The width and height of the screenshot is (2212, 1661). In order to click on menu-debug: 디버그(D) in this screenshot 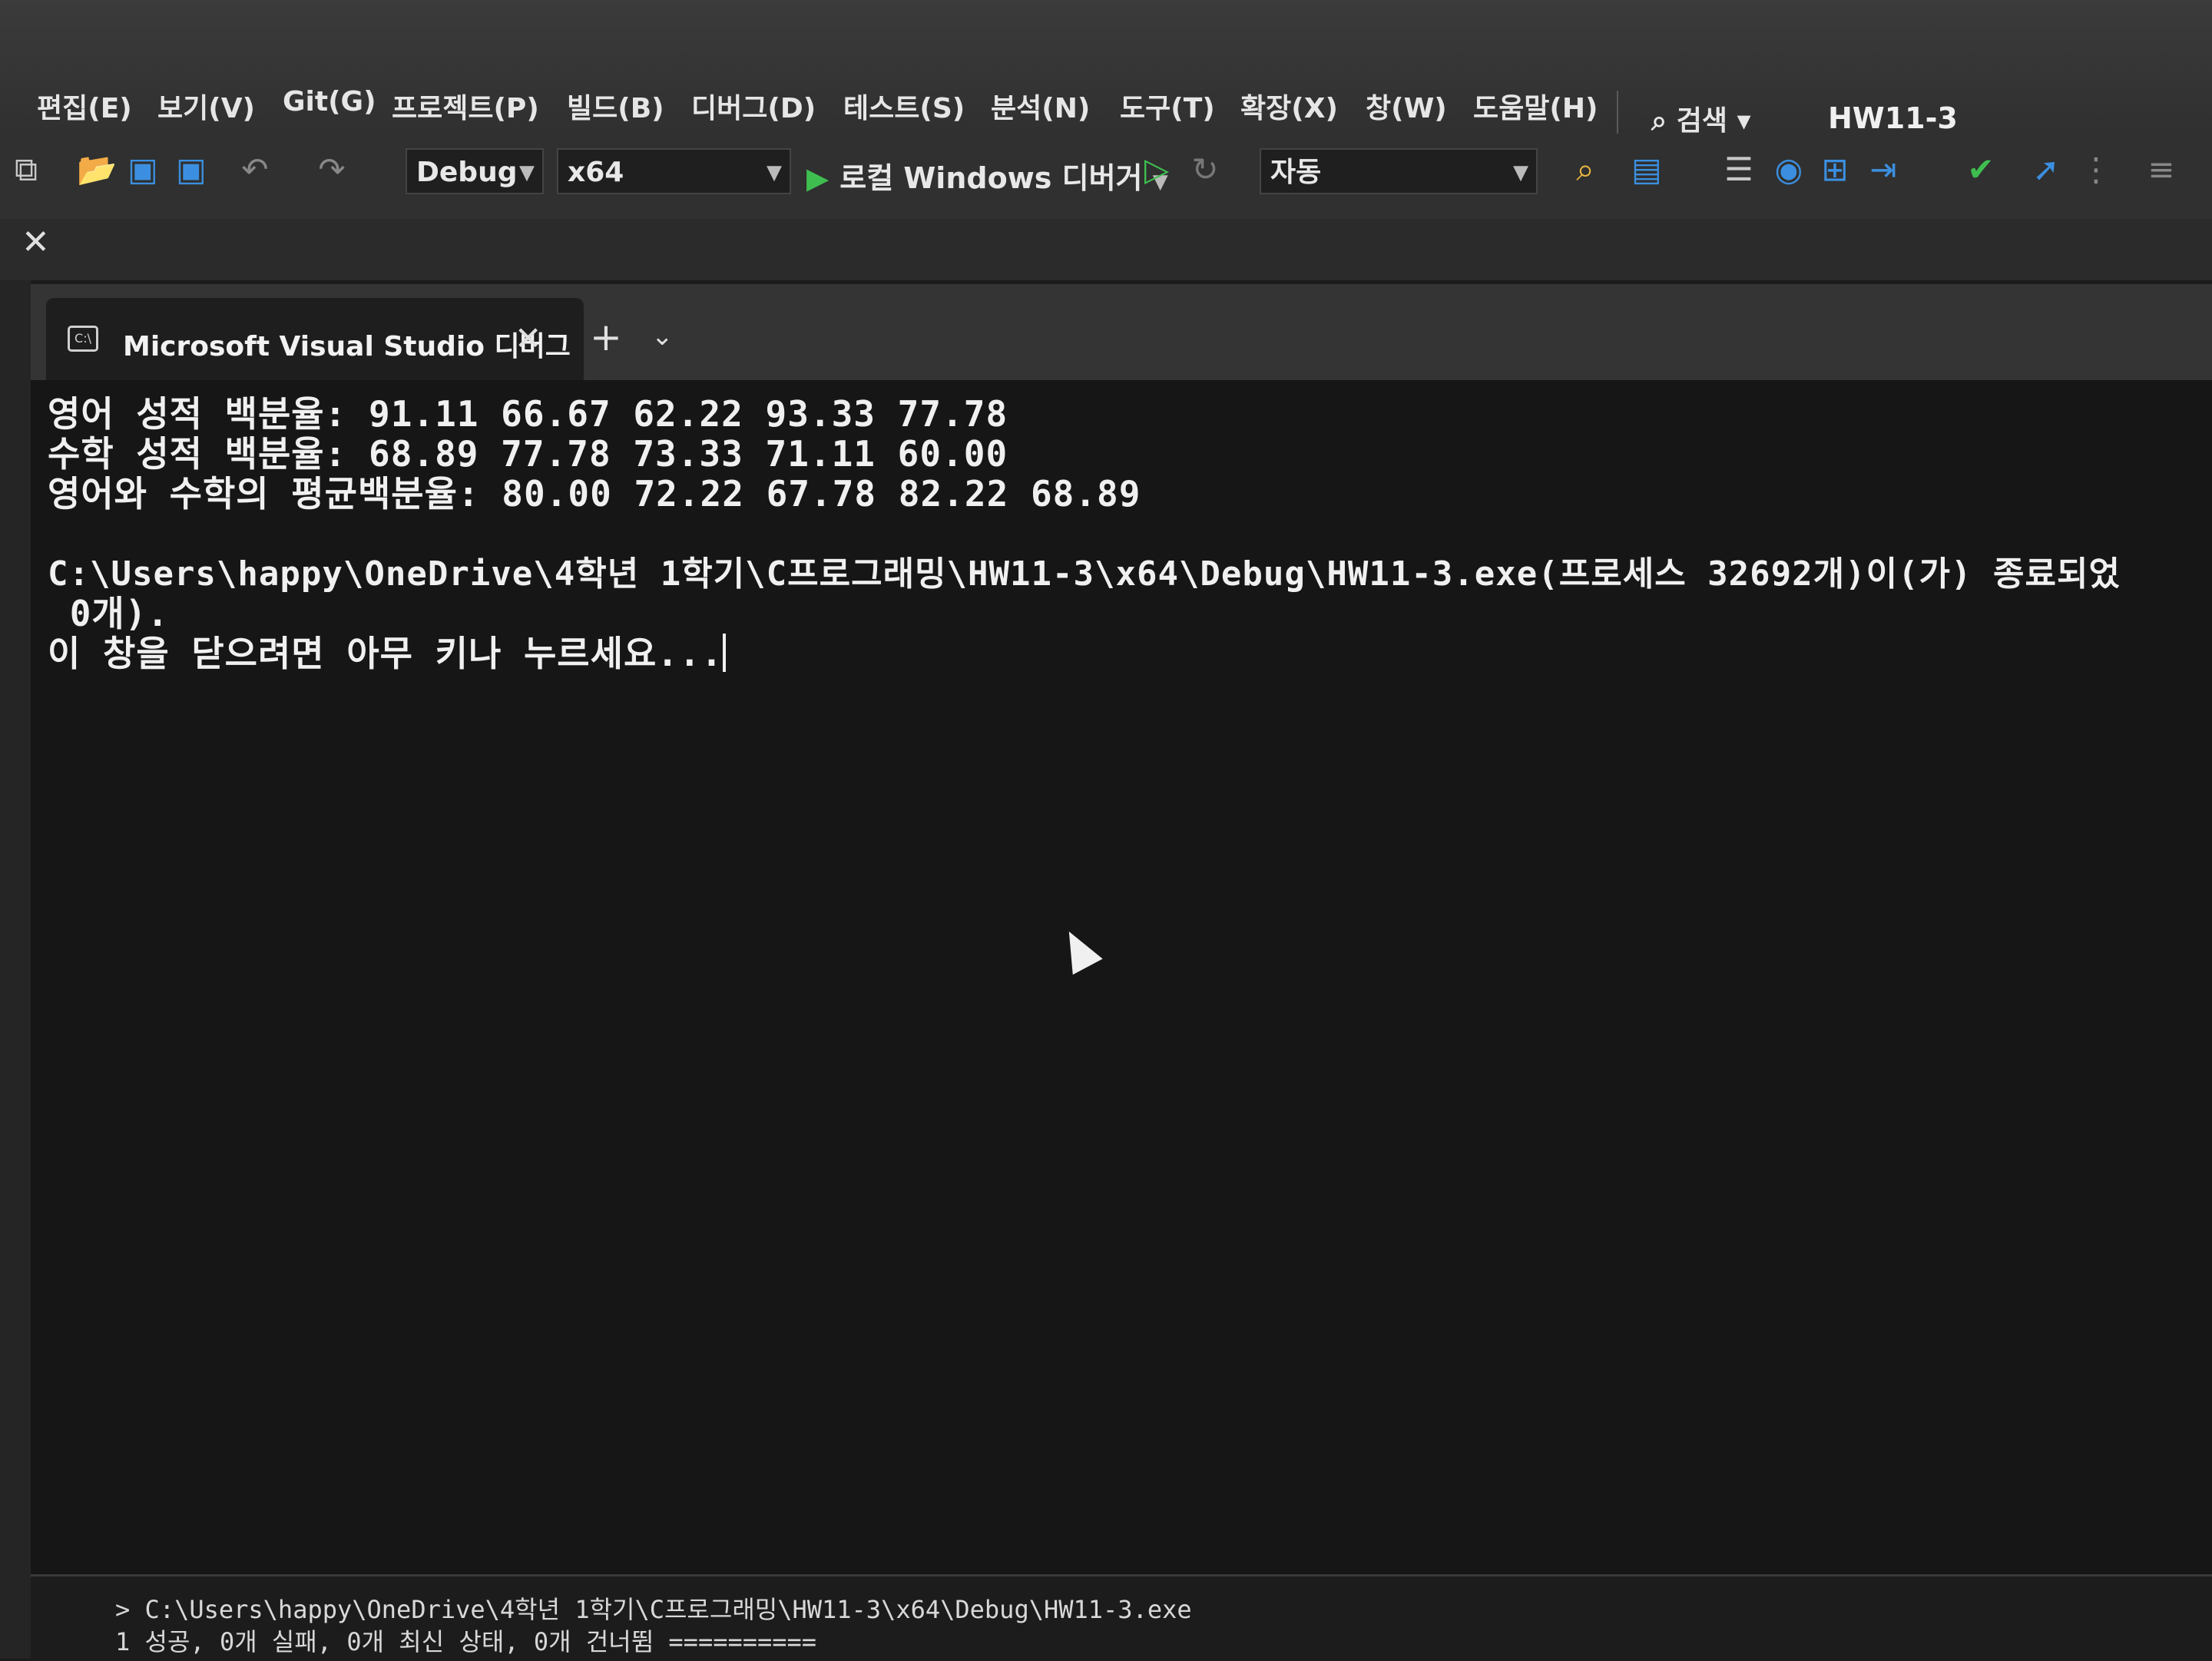, I will do `click(754, 106)`.